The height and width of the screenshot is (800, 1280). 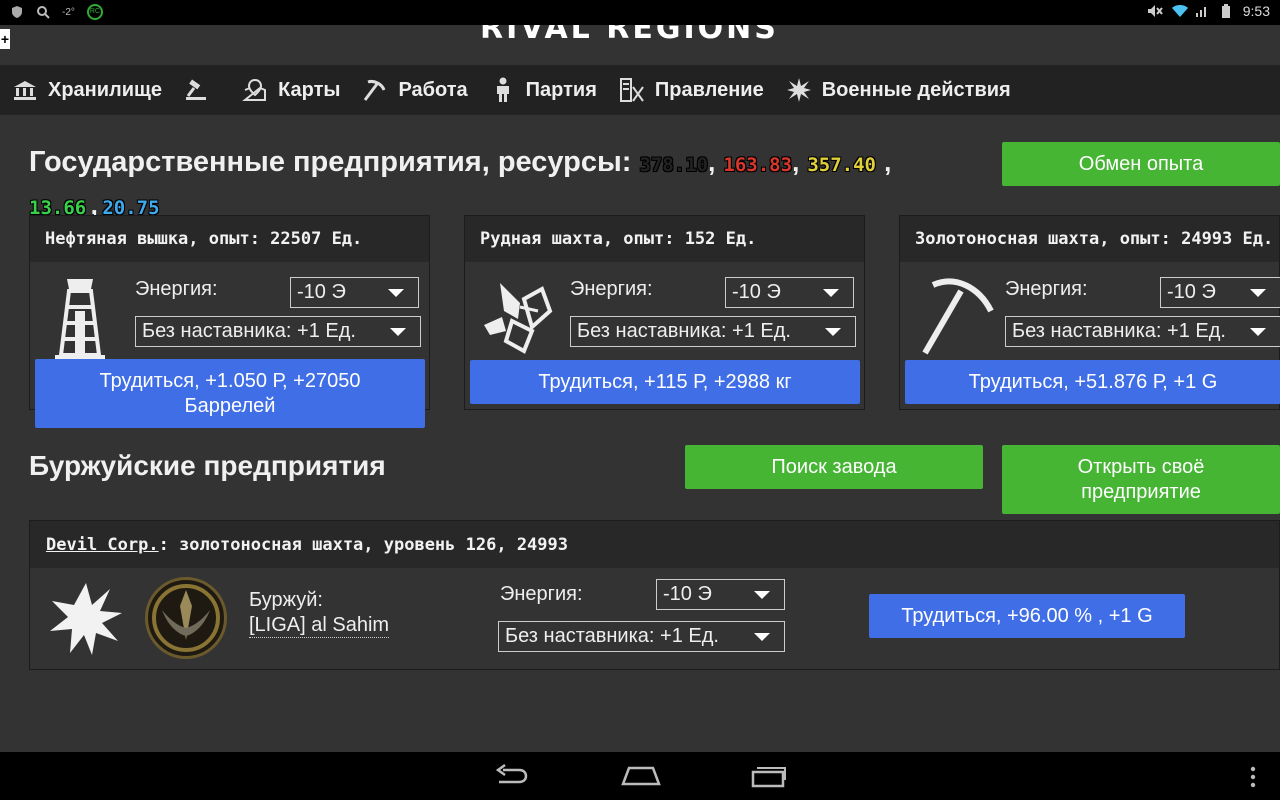 What do you see at coordinates (1141, 164) in the screenshot?
I see `exchange-experience-button: Обмен опыта` at bounding box center [1141, 164].